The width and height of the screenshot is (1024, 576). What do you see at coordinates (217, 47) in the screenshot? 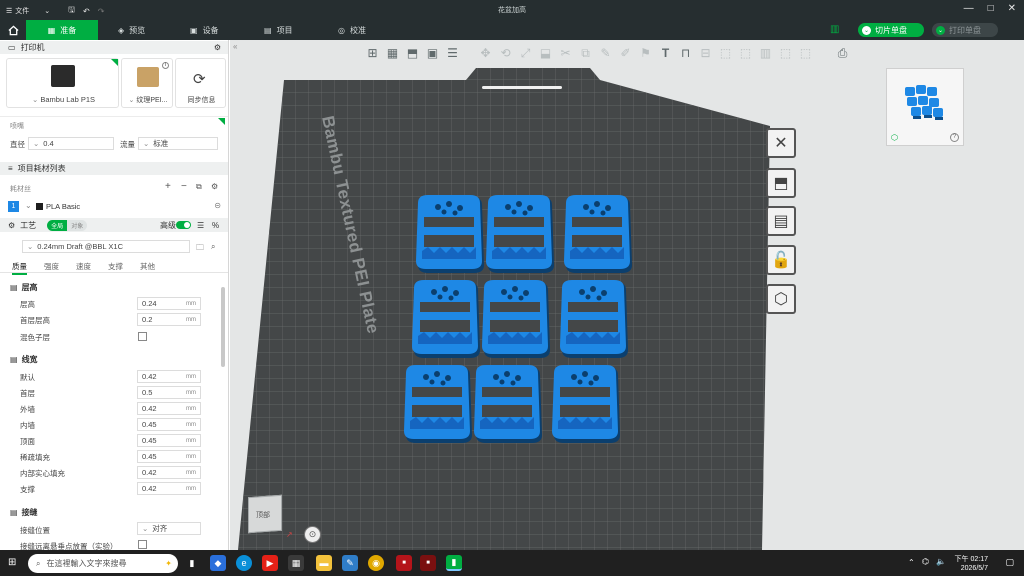
I see `gear-icon: ⚙` at bounding box center [217, 47].